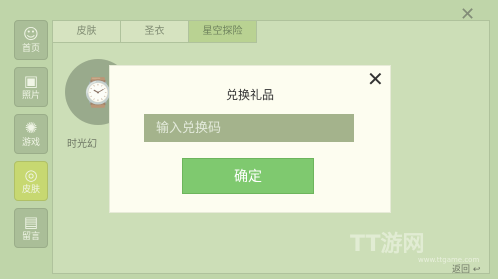 The height and width of the screenshot is (279, 498). What do you see at coordinates (249, 95) in the screenshot?
I see `dialog-title: 兑换礼品` at bounding box center [249, 95].